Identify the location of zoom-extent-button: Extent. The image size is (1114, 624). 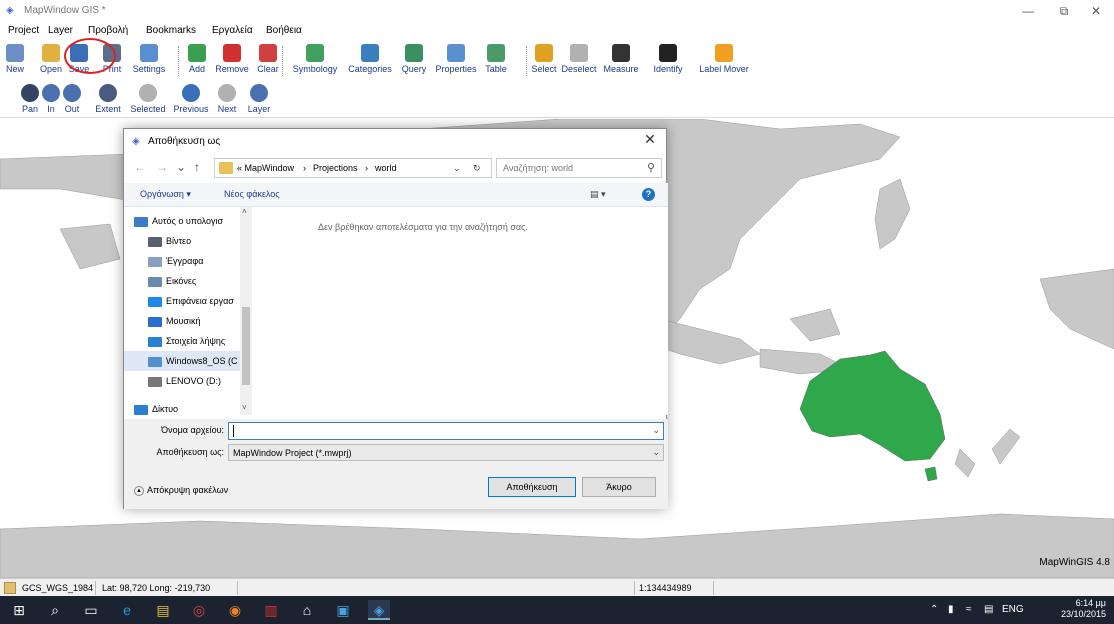
(108, 101).